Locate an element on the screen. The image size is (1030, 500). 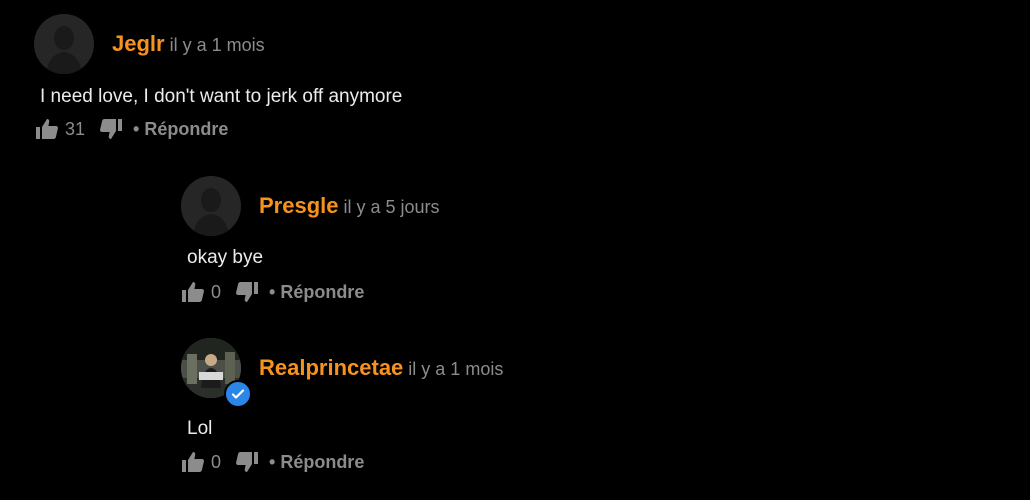
username-link: Jeglr il y a 1 mois is located at coordinates (188, 44).